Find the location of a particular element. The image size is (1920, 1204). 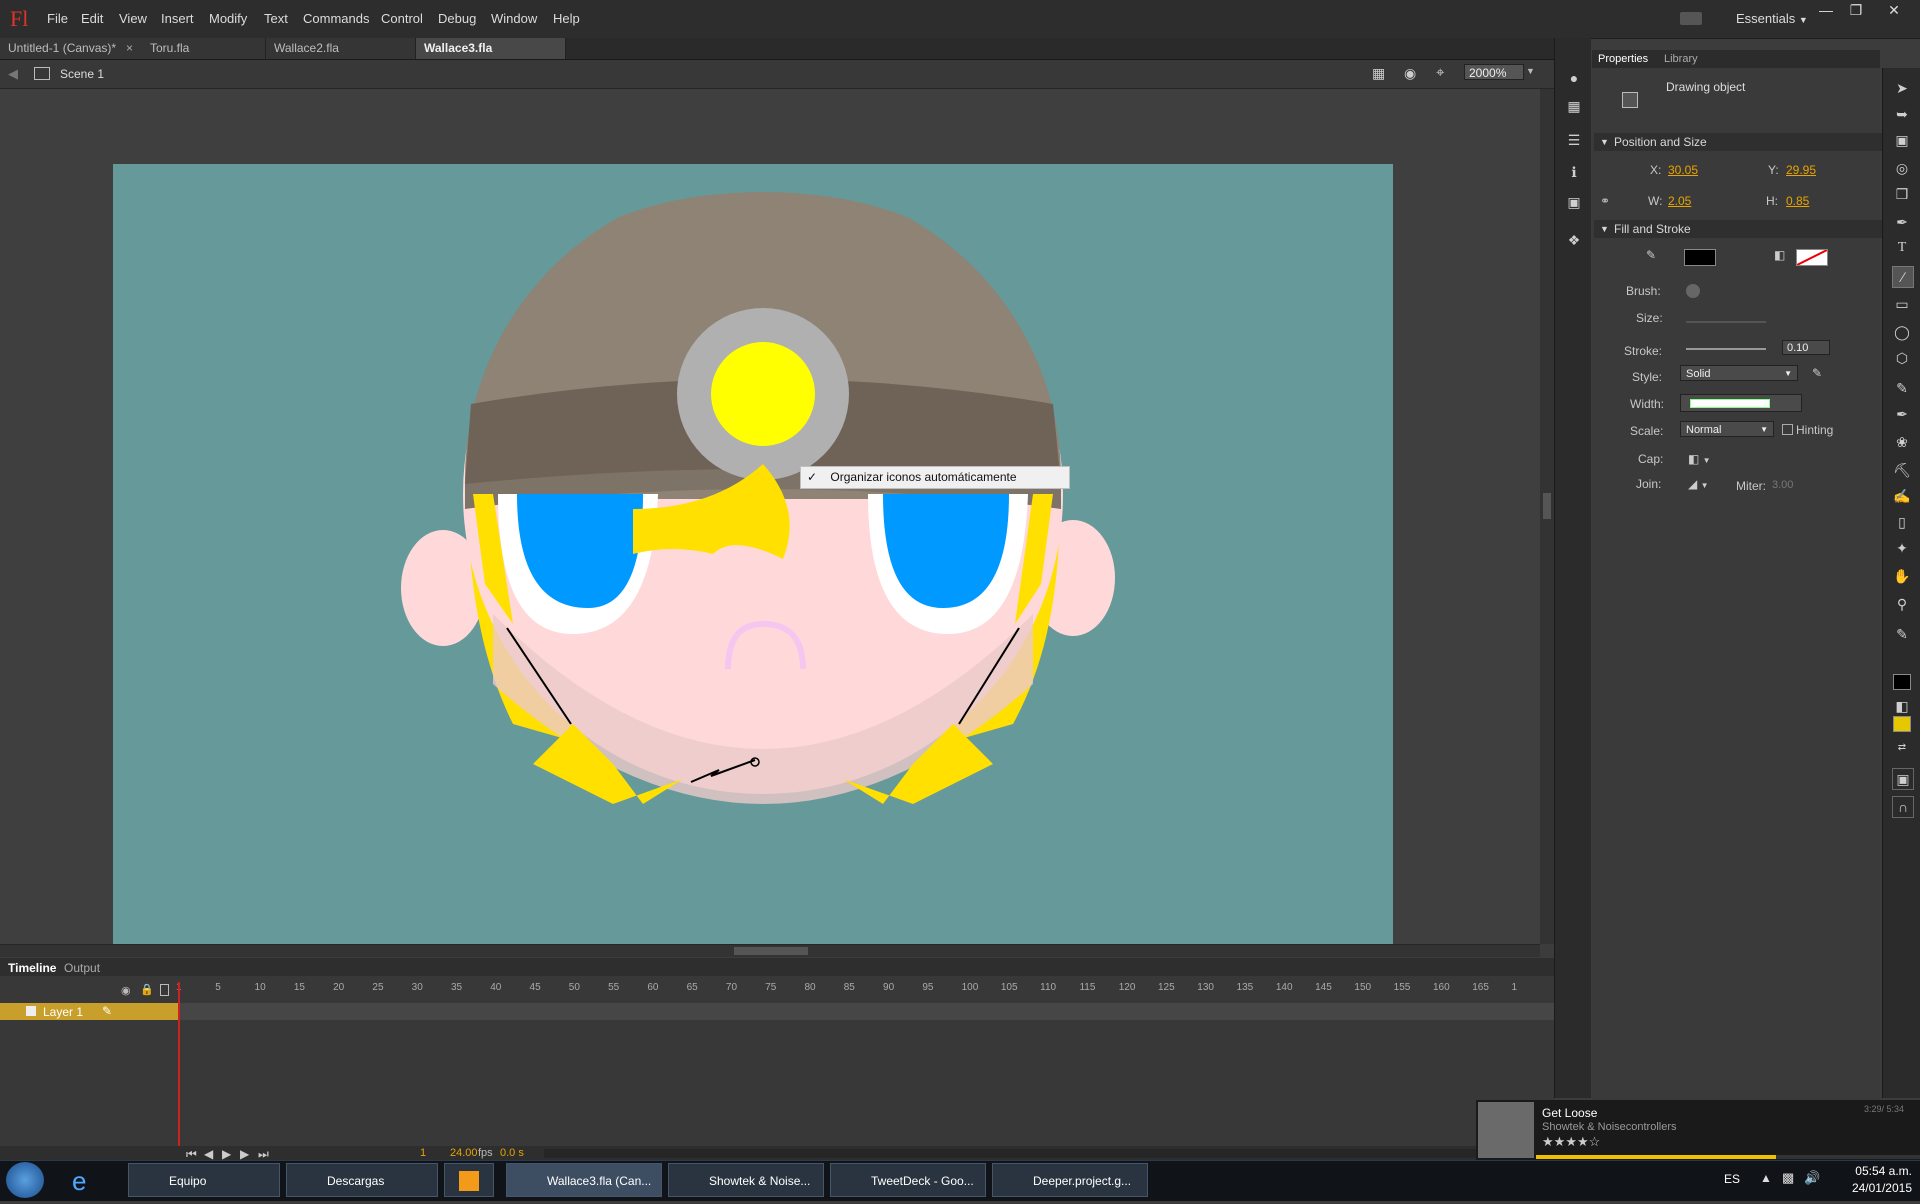

rating-stars: ★★★★☆ is located at coordinates (1571, 1142).